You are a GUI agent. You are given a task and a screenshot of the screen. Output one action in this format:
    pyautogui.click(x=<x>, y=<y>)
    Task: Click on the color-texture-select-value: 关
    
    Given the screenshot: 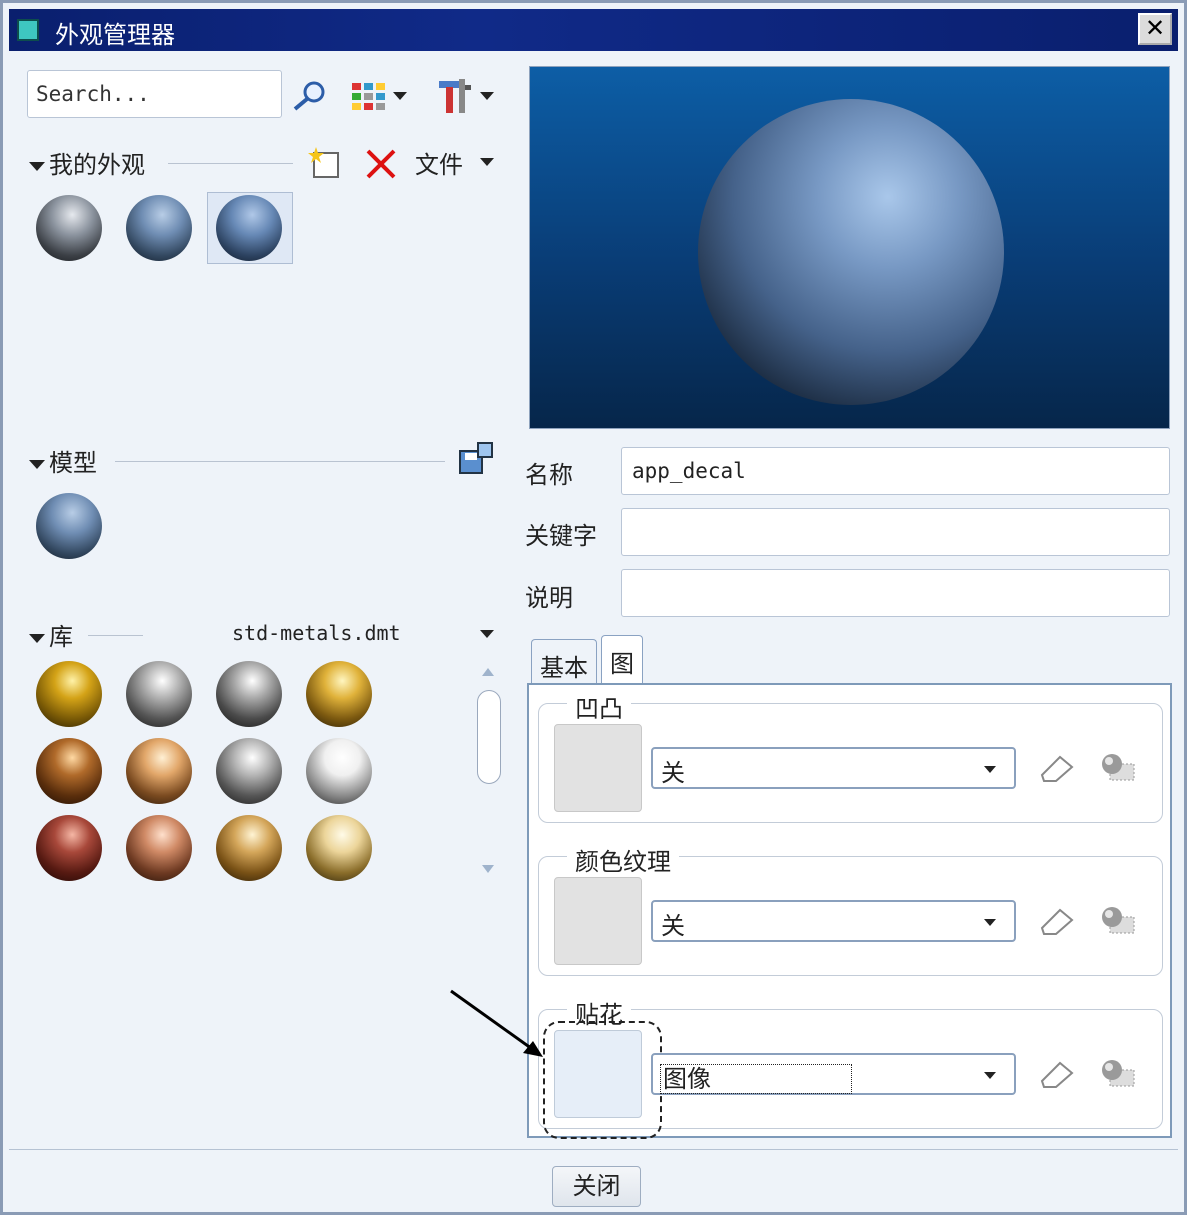 What is the action you would take?
    pyautogui.click(x=673, y=926)
    